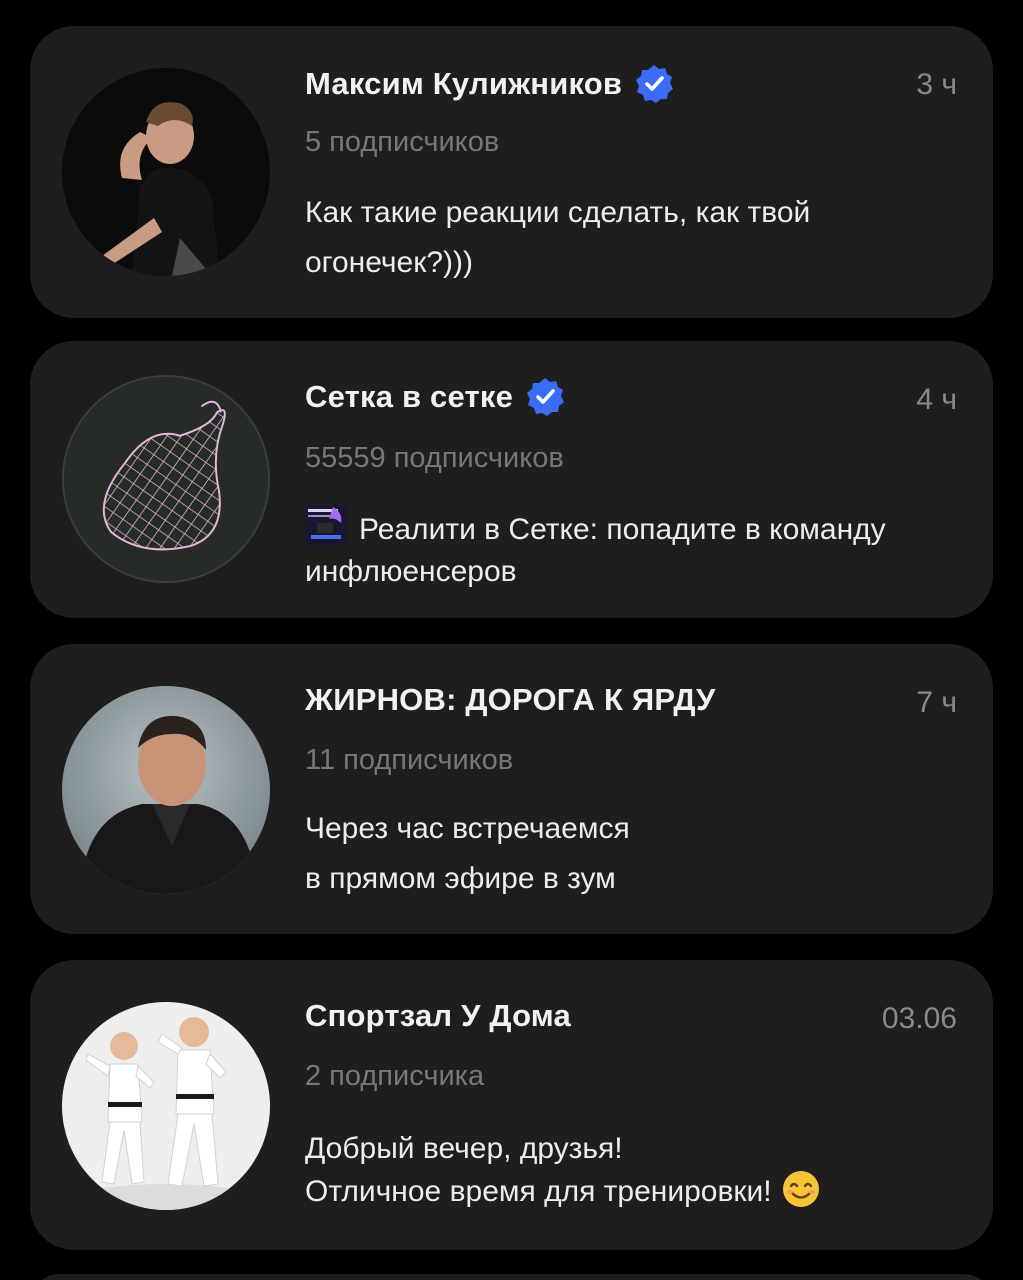 The width and height of the screenshot is (1023, 1280). What do you see at coordinates (464, 1148) in the screenshot?
I see `message-line: Добрый вечер, друзья!` at bounding box center [464, 1148].